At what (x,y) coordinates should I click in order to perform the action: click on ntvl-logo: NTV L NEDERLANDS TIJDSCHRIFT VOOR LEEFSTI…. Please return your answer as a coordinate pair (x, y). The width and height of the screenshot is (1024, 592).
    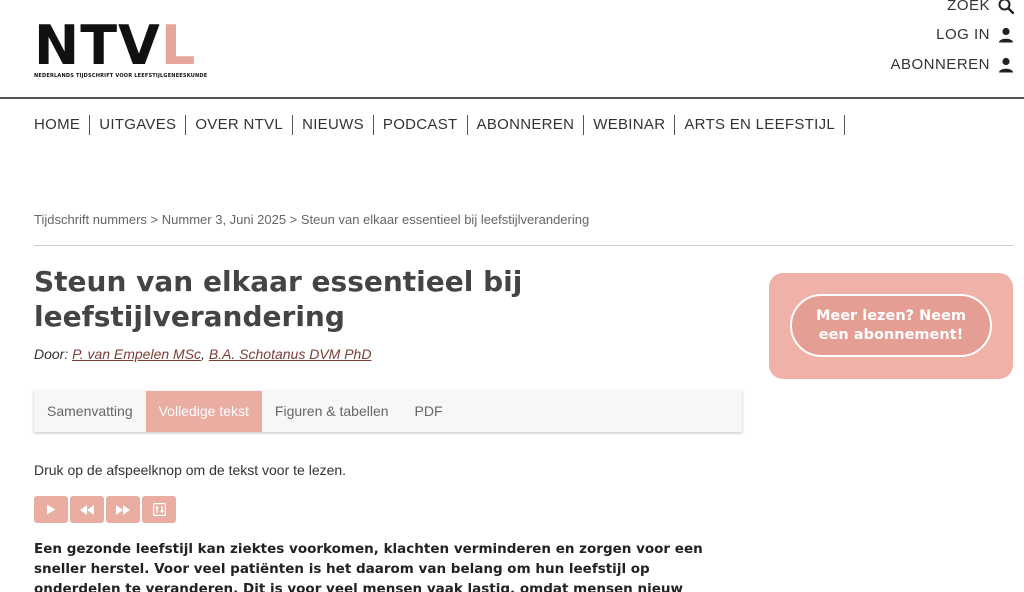
    Looking at the image, I should click on (120, 50).